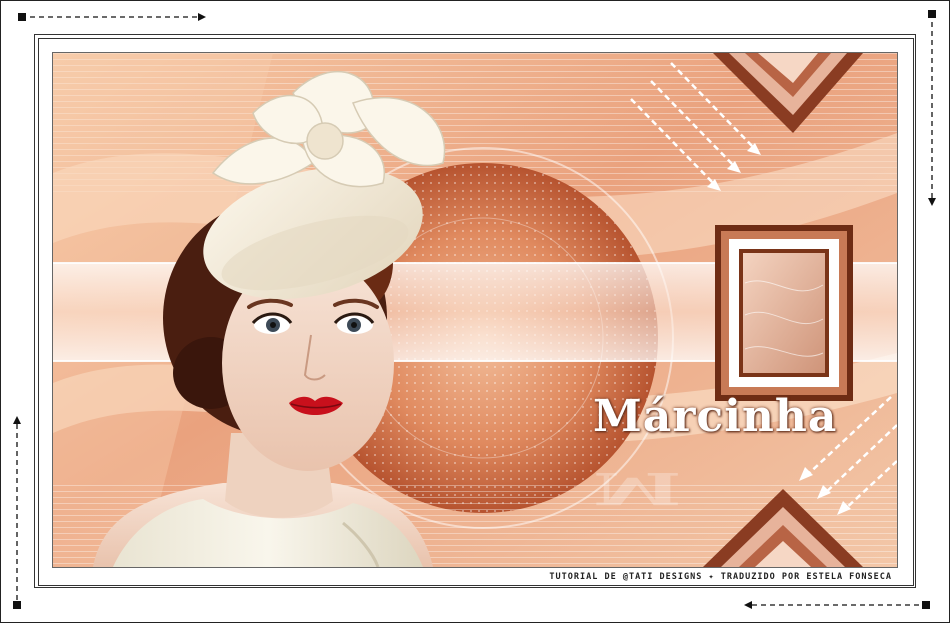 The width and height of the screenshot is (950, 623). I want to click on signature-text: Márcinha, so click(715, 416).